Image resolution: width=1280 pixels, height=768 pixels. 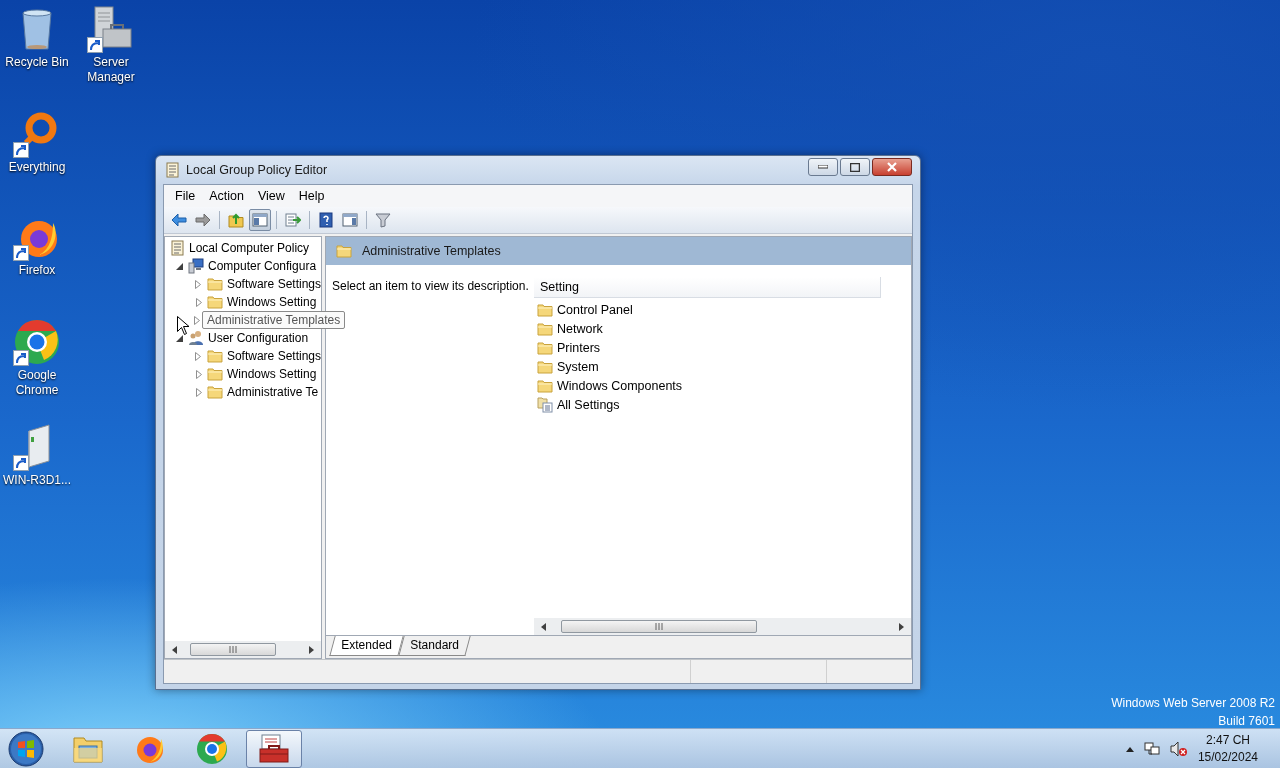 What do you see at coordinates (366, 646) in the screenshot?
I see `tab: Extended` at bounding box center [366, 646].